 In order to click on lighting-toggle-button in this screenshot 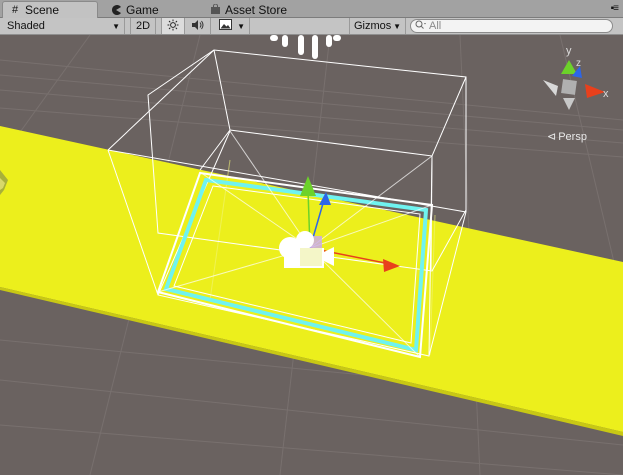, I will do `click(173, 26)`.